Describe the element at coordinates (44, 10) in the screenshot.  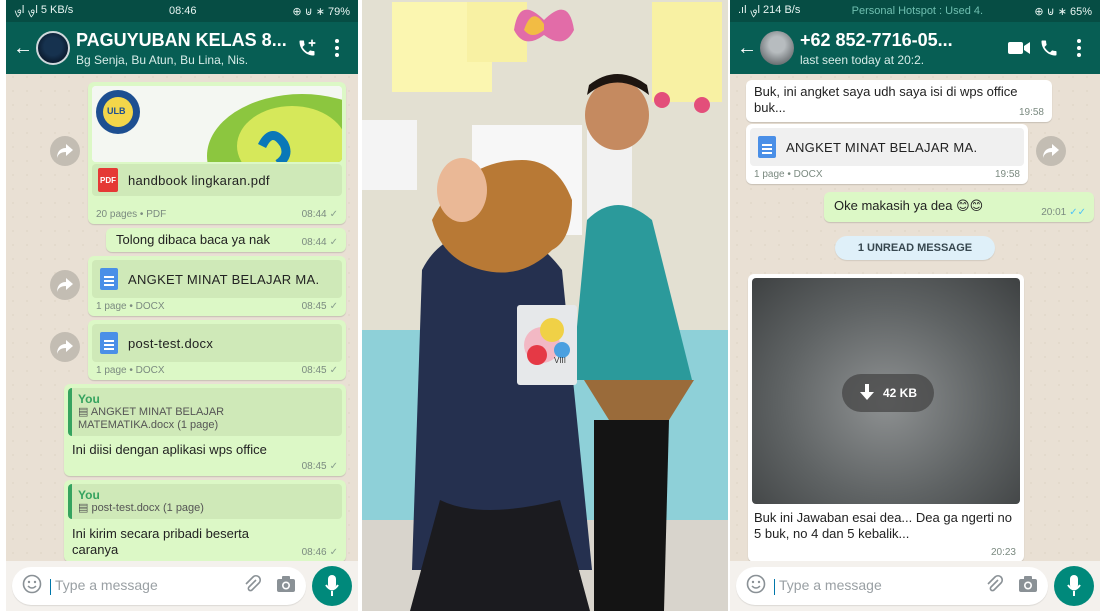
I see `signal-indicator: ࡐl ࡐl 5 KB/s` at that location.